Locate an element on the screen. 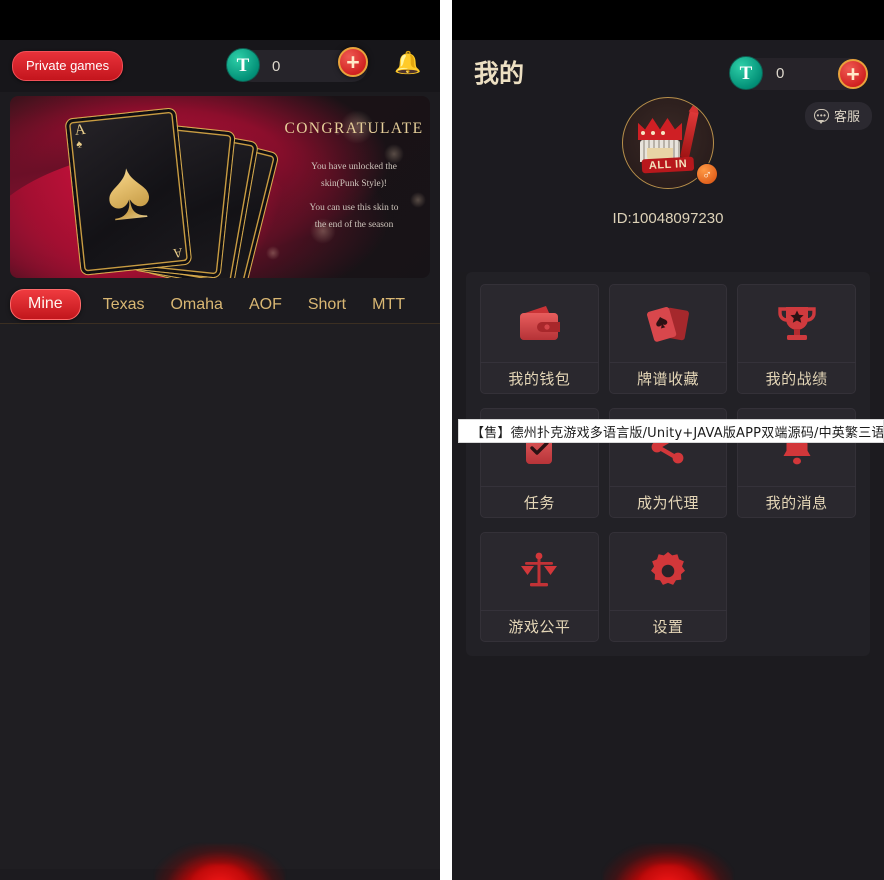 Image resolution: width=884 pixels, height=880 pixels. spade-suit-icon: ♠ is located at coordinates (128, 189).